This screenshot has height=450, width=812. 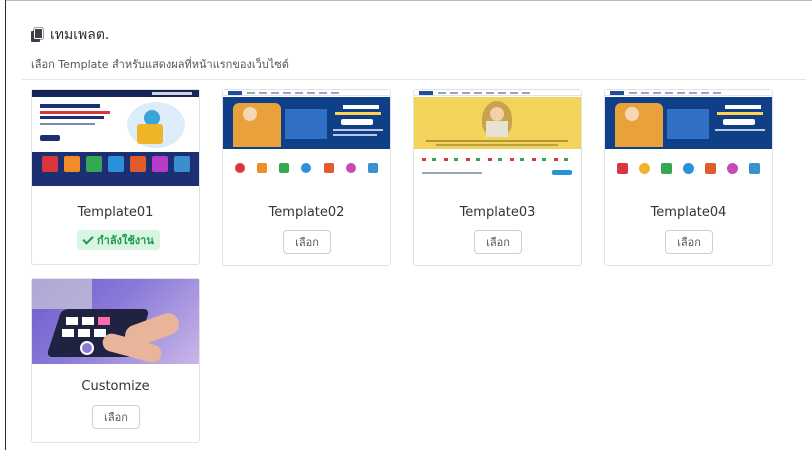 I want to click on checkmark-icon, so click(x=88, y=238).